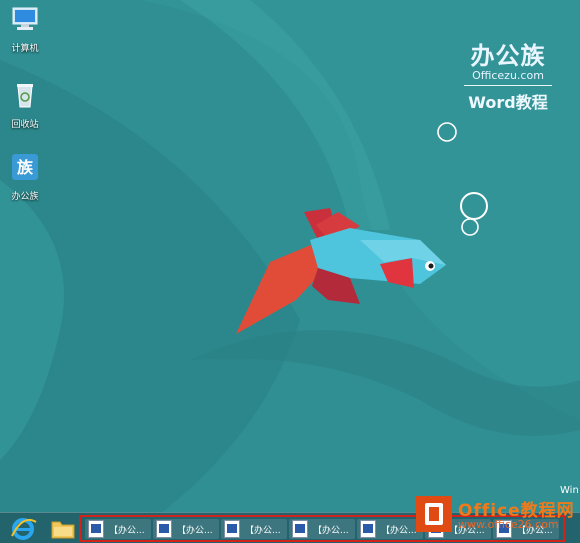  I want to click on desktop-icon-label: 回收站, so click(25, 125).